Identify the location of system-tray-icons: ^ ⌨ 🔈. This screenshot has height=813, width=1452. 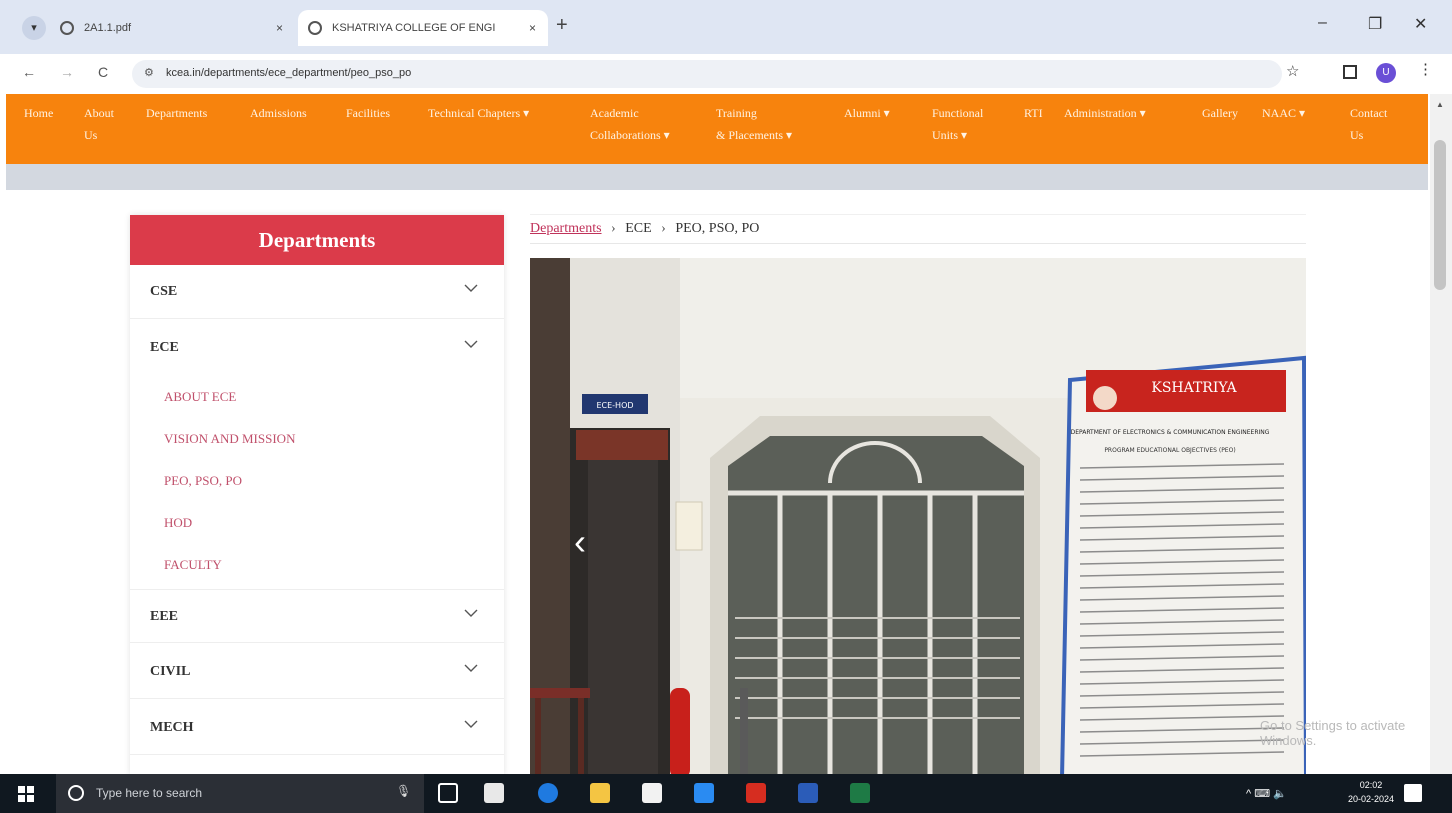
(1266, 793).